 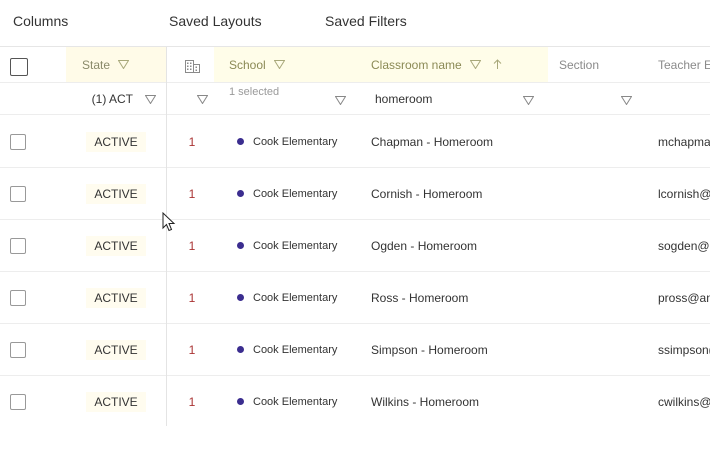 I want to click on select-all-checkbox, so click(x=19, y=67).